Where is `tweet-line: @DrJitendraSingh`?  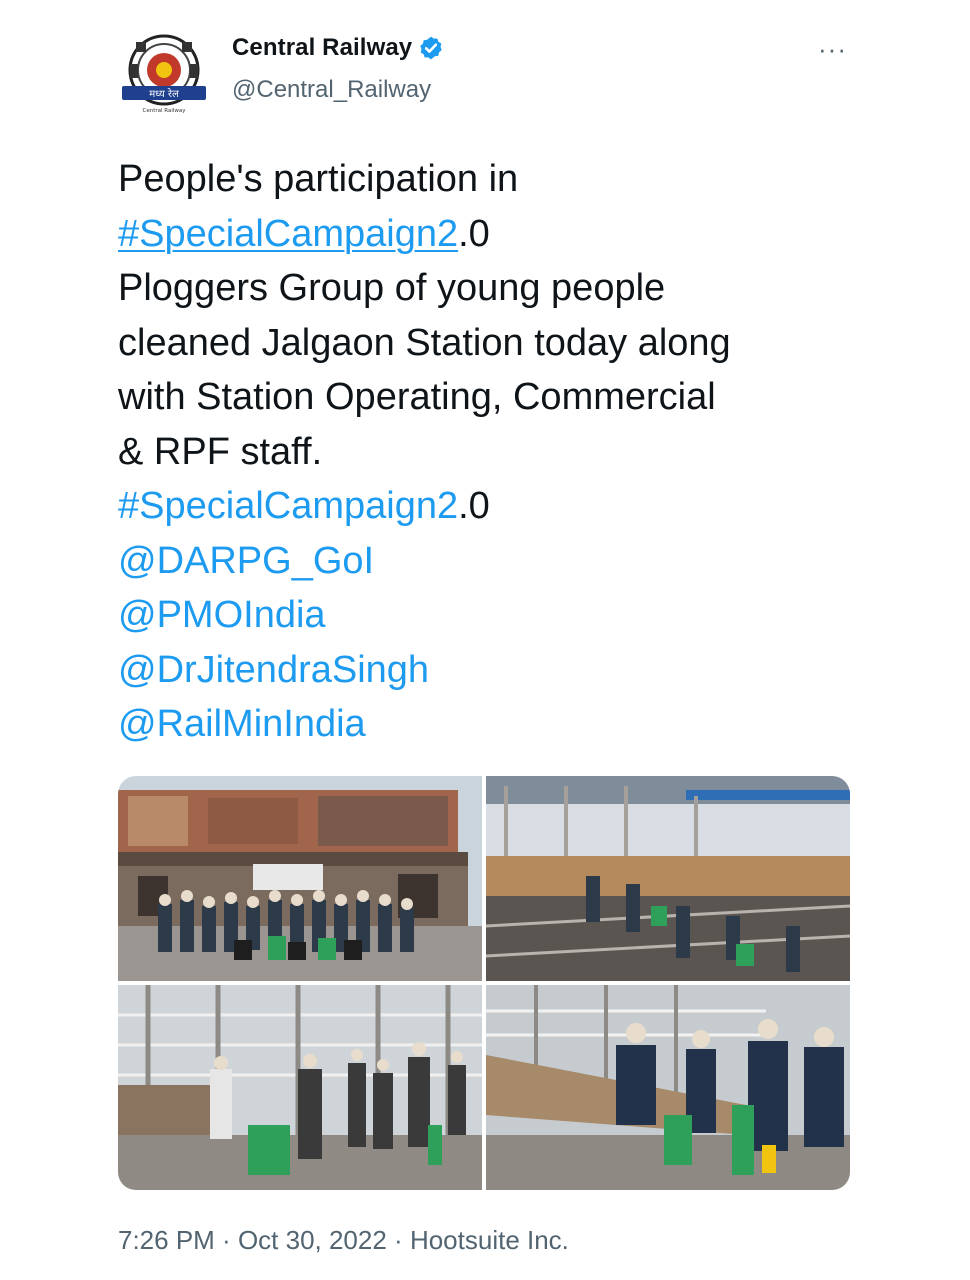 tweet-line: @DrJitendraSingh is located at coordinates (488, 670).